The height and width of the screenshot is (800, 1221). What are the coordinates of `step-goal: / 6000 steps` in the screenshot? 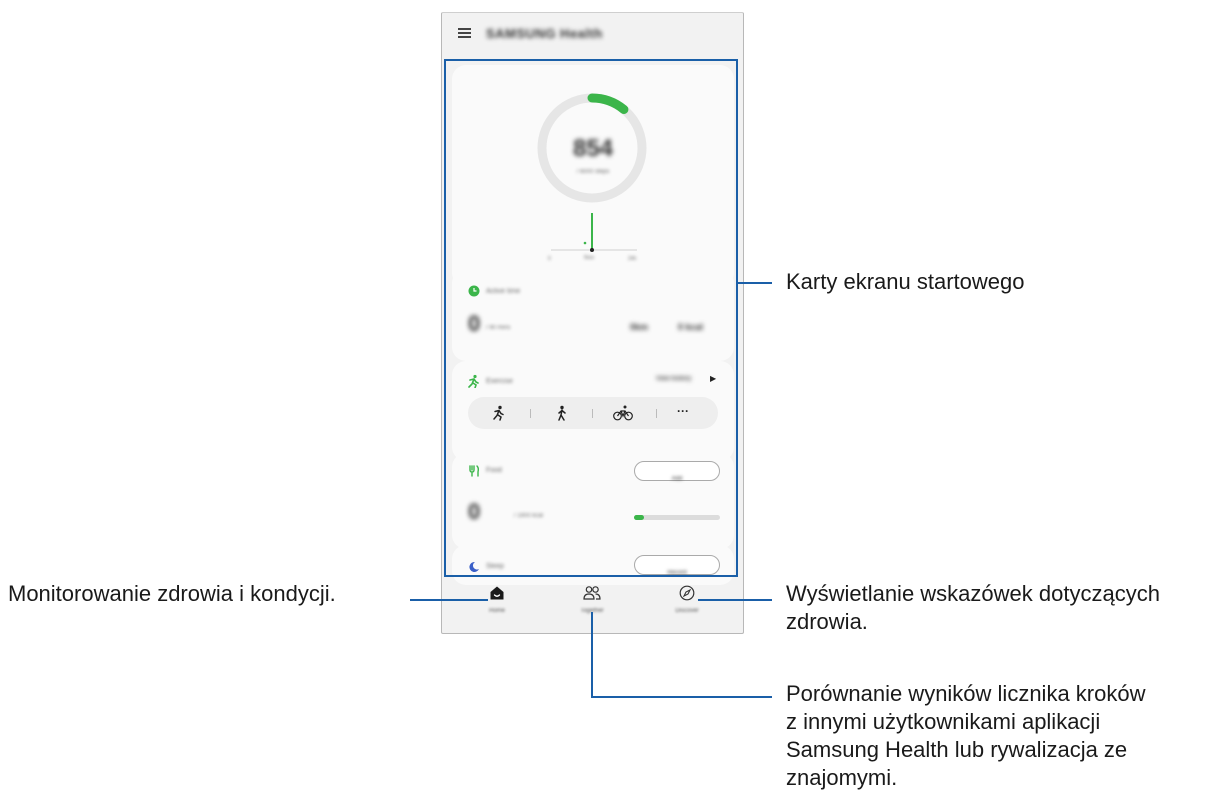 It's located at (593, 172).